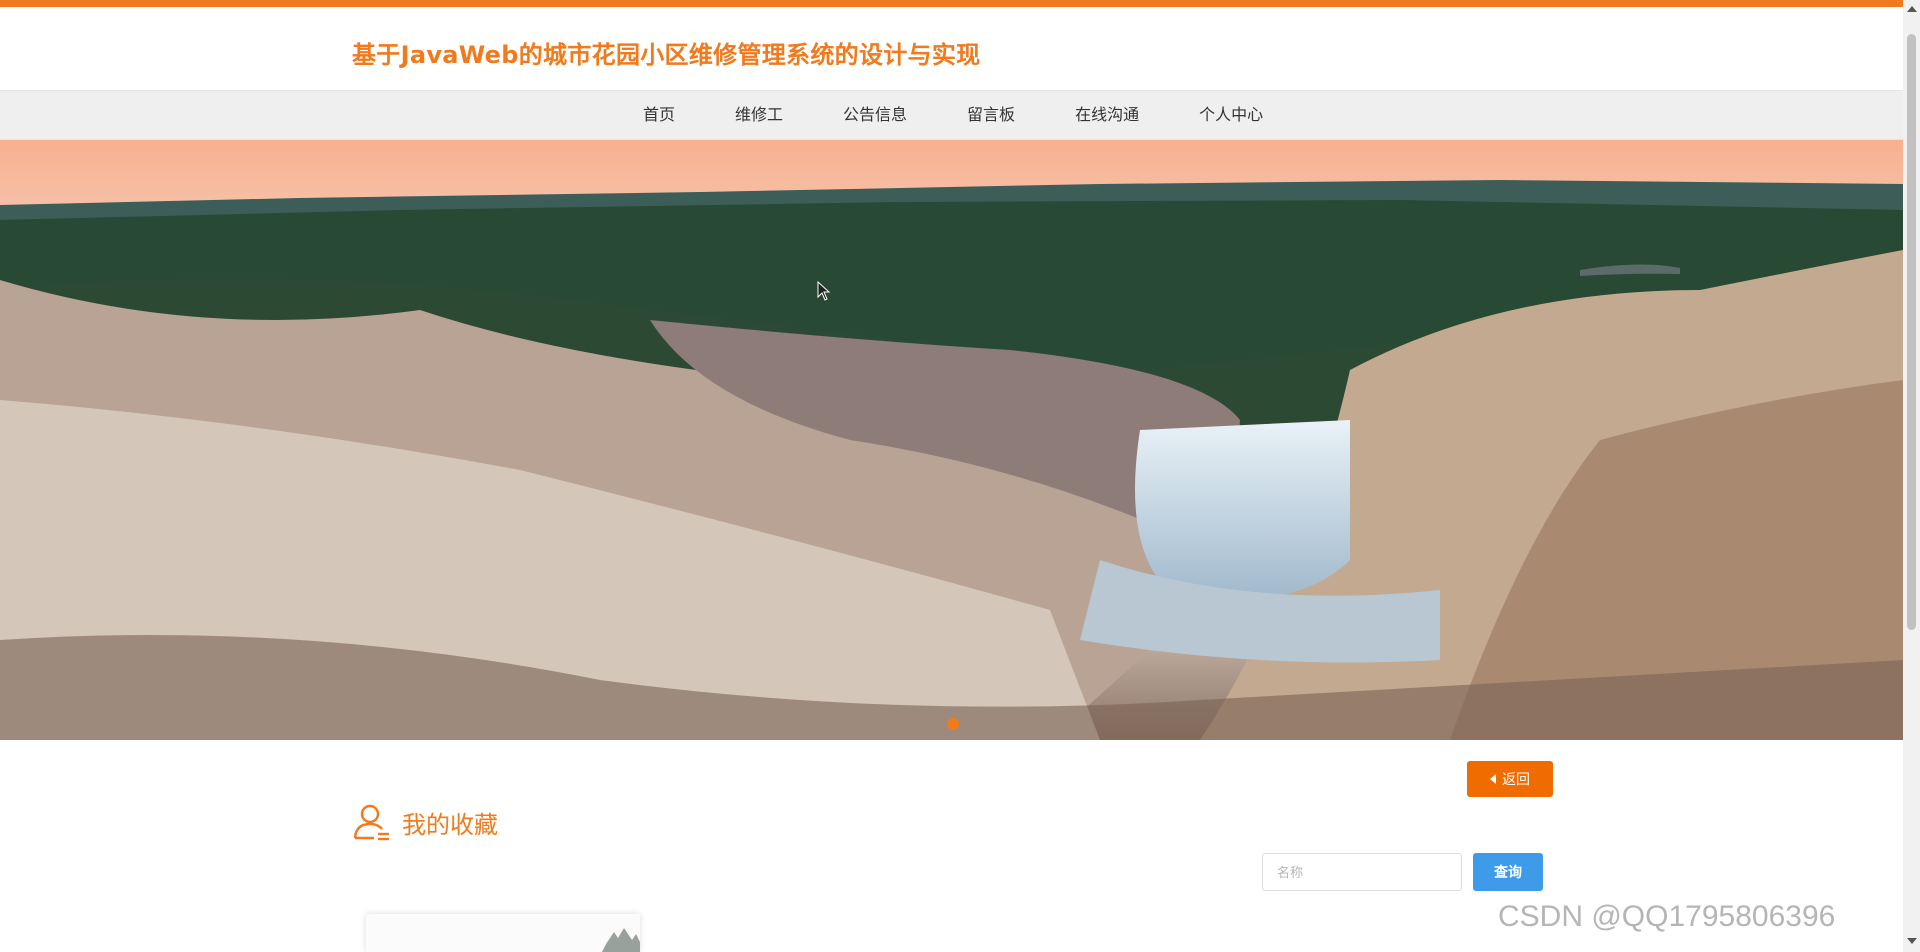 This screenshot has width=1920, height=952. Describe the element at coordinates (991, 115) in the screenshot. I see `nav-item-message-board: 留言板` at that location.